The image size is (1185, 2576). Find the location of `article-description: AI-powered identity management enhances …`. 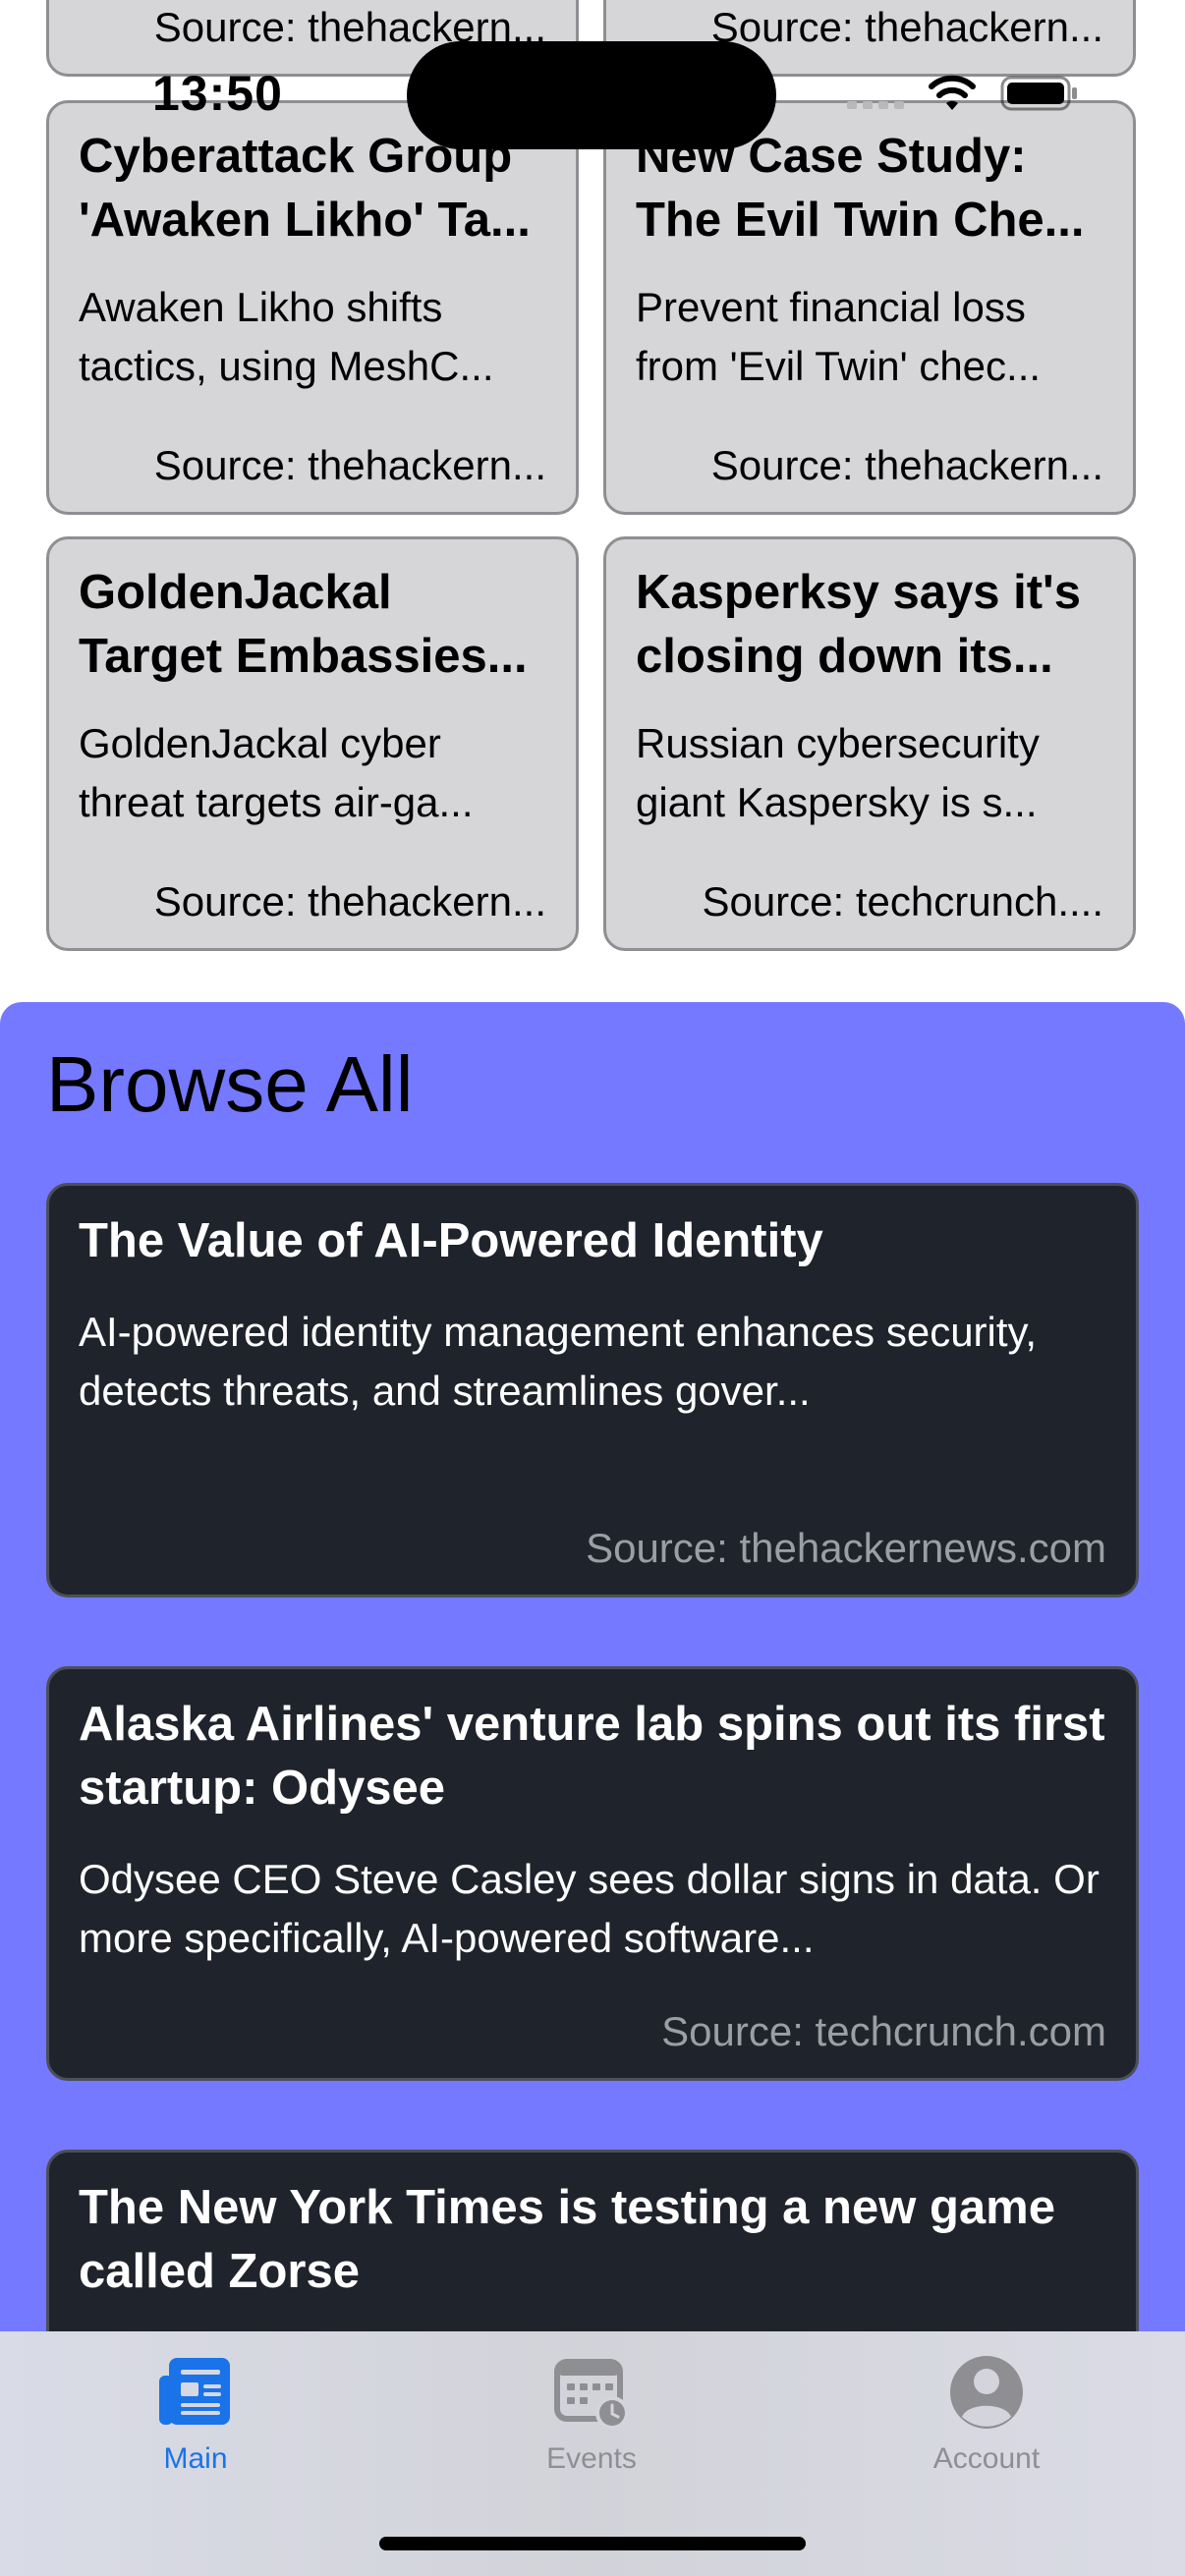

article-description: AI-powered identity management enhances … is located at coordinates (559, 1361).